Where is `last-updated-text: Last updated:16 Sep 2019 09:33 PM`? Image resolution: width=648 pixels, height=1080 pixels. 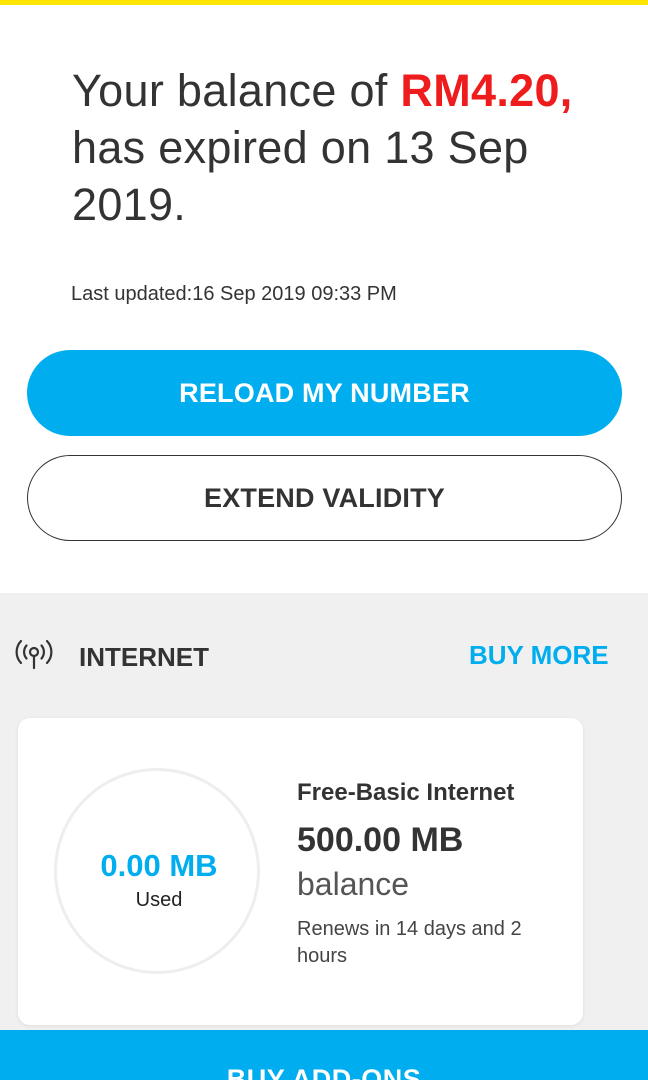 last-updated-text: Last updated:16 Sep 2019 09:33 PM is located at coordinates (234, 294).